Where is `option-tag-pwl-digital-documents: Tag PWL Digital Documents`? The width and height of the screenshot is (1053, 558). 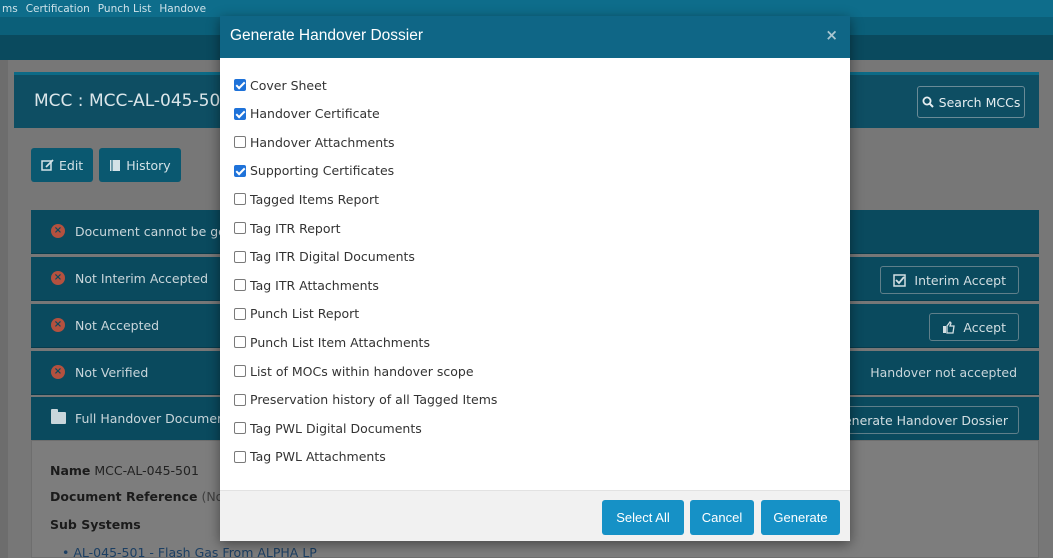
option-tag-pwl-digital-documents: Tag PWL Digital Documents is located at coordinates (328, 428).